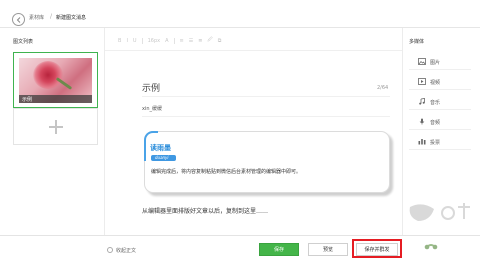 The height and width of the screenshot is (258, 480). What do you see at coordinates (209, 41) in the screenshot?
I see `pen-icon: 🖉` at bounding box center [209, 41].